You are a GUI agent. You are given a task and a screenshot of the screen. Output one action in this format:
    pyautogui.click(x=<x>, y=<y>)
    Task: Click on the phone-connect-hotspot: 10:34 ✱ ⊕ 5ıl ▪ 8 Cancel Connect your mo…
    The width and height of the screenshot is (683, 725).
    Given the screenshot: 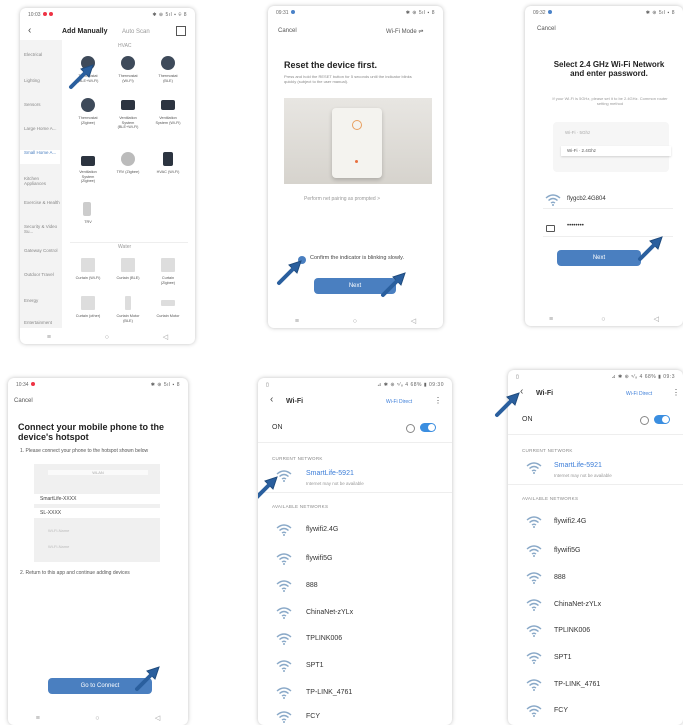 What is the action you would take?
    pyautogui.click(x=98, y=551)
    